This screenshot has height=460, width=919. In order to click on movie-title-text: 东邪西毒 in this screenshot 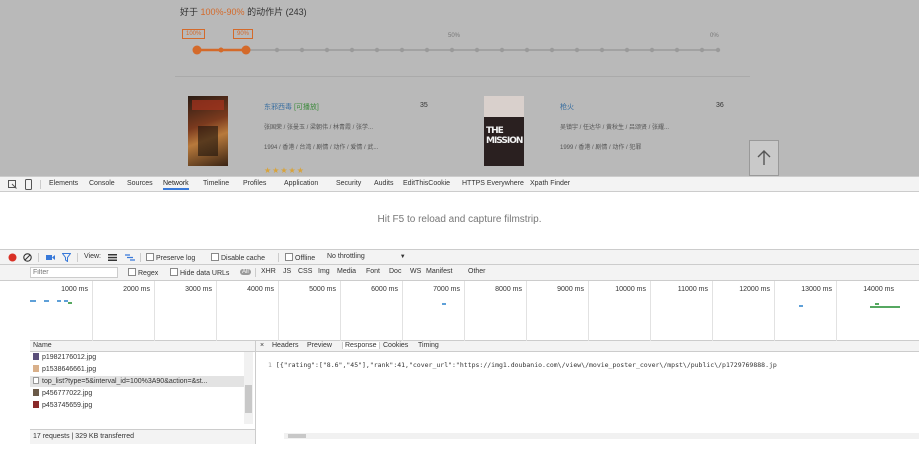, I will do `click(278, 107)`.